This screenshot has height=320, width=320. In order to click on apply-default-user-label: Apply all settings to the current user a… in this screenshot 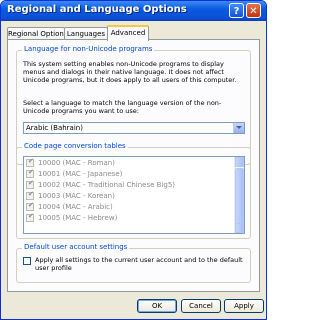, I will do `click(139, 264)`.